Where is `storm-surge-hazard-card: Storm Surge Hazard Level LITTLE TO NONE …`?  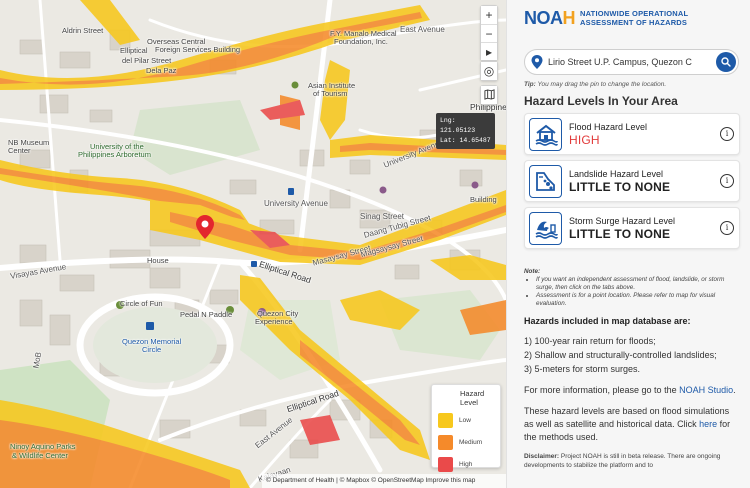
storm-surge-hazard-card: Storm Surge Hazard Level LITTLE TO NONE … is located at coordinates (632, 228).